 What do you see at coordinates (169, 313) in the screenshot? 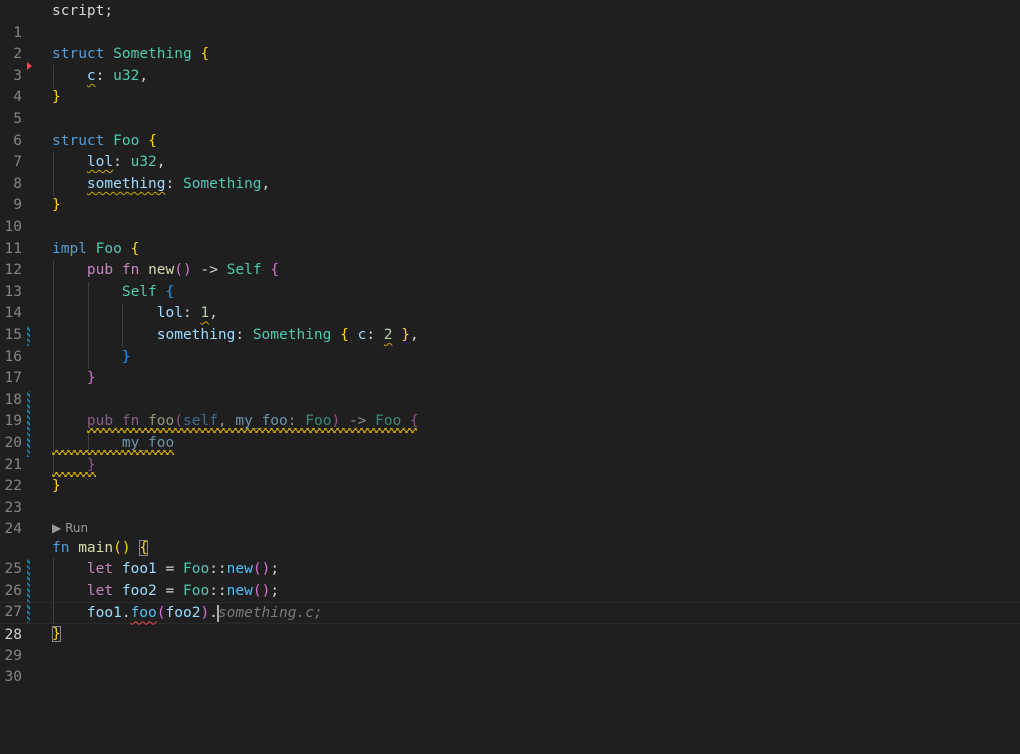
I see `field-name: lol` at bounding box center [169, 313].